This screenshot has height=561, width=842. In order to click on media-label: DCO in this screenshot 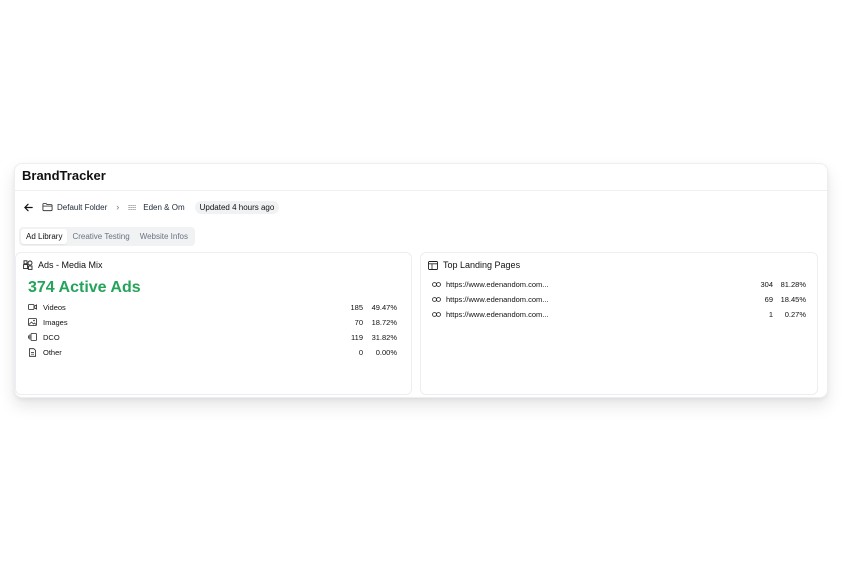, I will do `click(51, 337)`.